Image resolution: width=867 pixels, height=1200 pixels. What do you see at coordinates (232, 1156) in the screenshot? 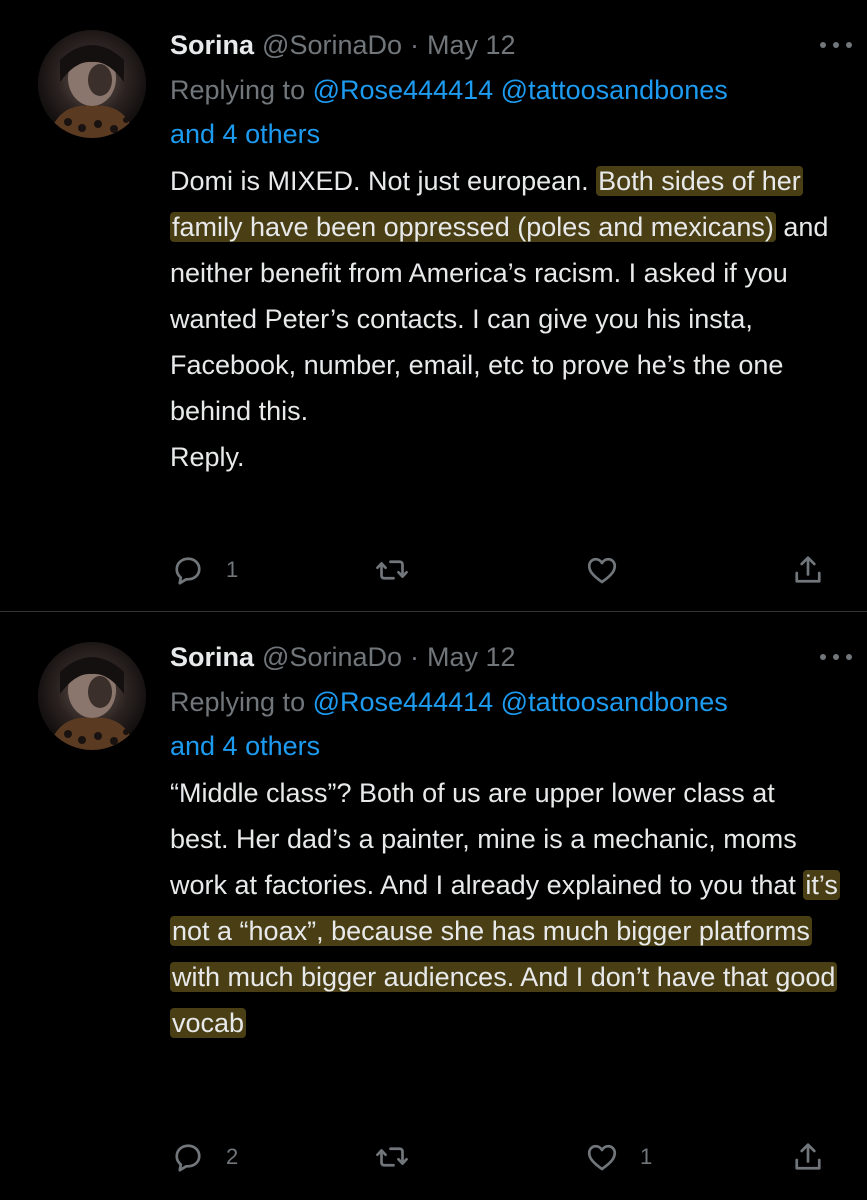
I see `reply-count: 2` at bounding box center [232, 1156].